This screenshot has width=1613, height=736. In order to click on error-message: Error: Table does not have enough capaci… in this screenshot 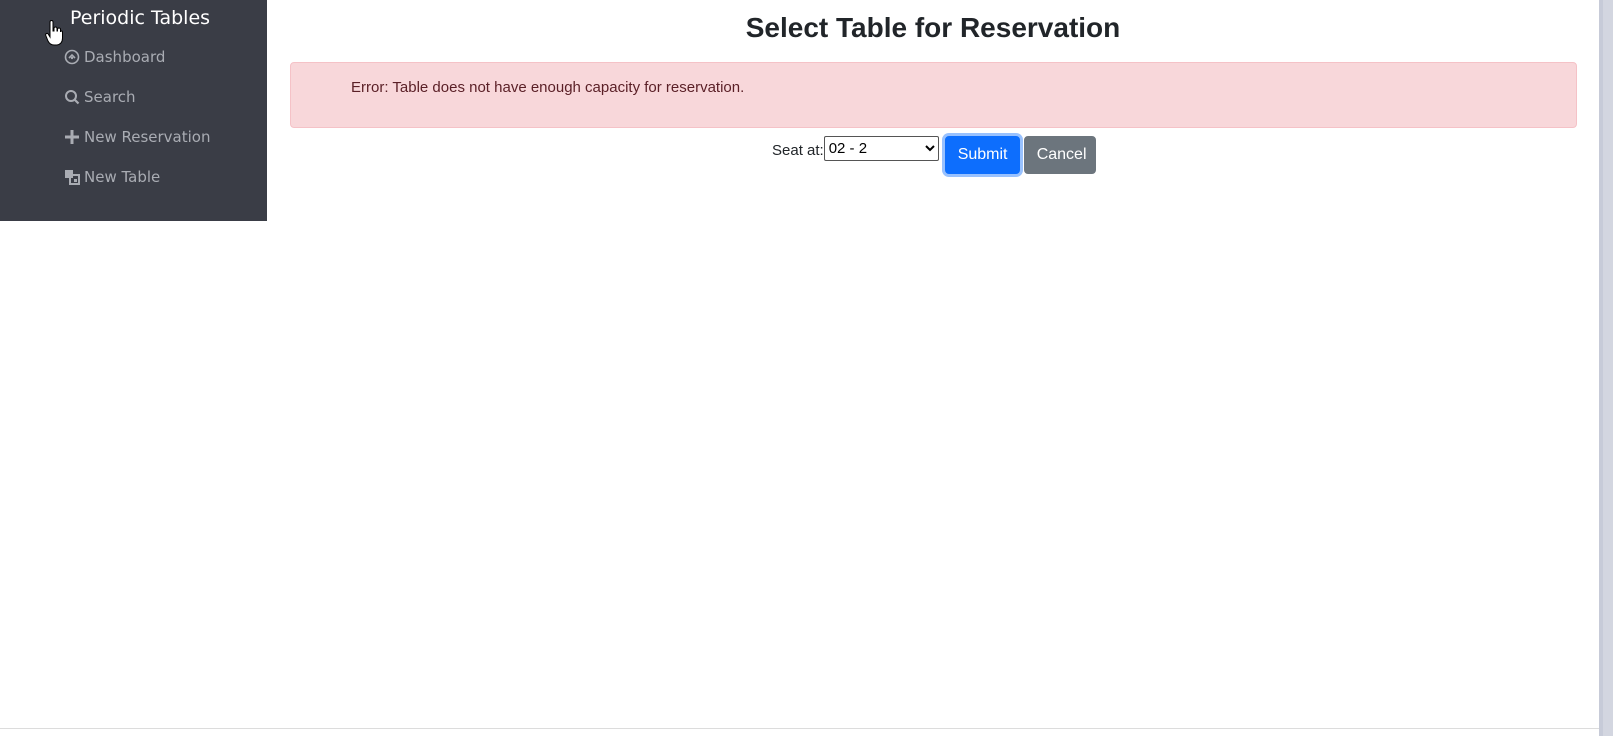, I will do `click(548, 87)`.